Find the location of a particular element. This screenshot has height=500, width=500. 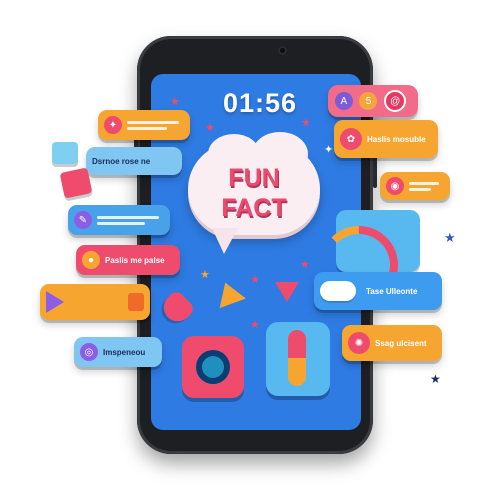

bubble-right-5: ✺ Ssag ulcisent is located at coordinates (392, 343).